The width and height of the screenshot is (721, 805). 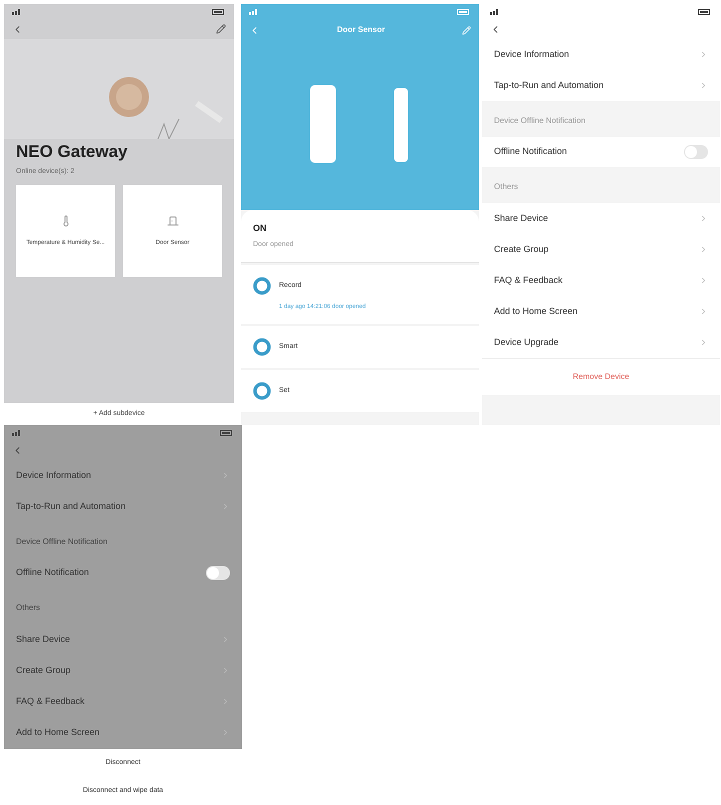 What do you see at coordinates (360, 30) in the screenshot?
I see `screen-title: Door Sensor` at bounding box center [360, 30].